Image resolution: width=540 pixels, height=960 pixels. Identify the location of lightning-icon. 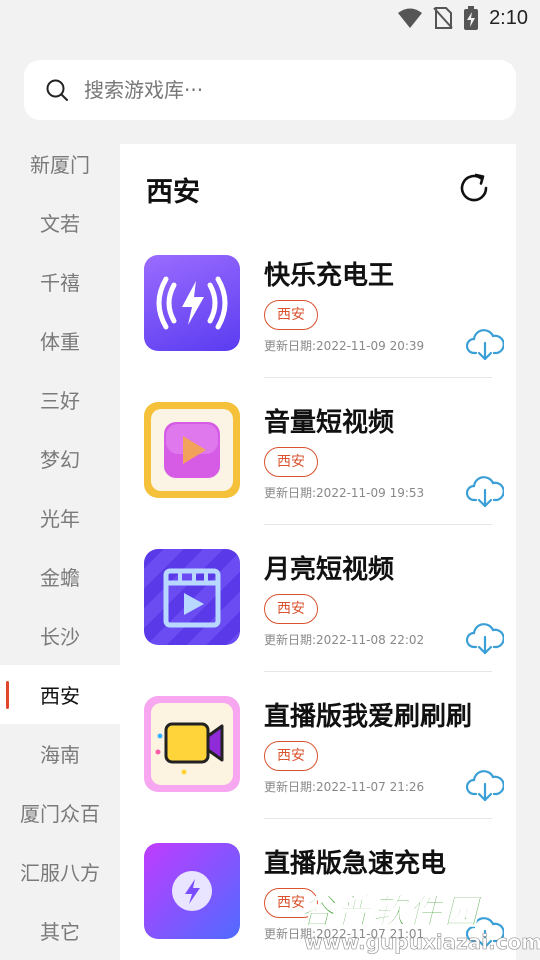
(192, 891).